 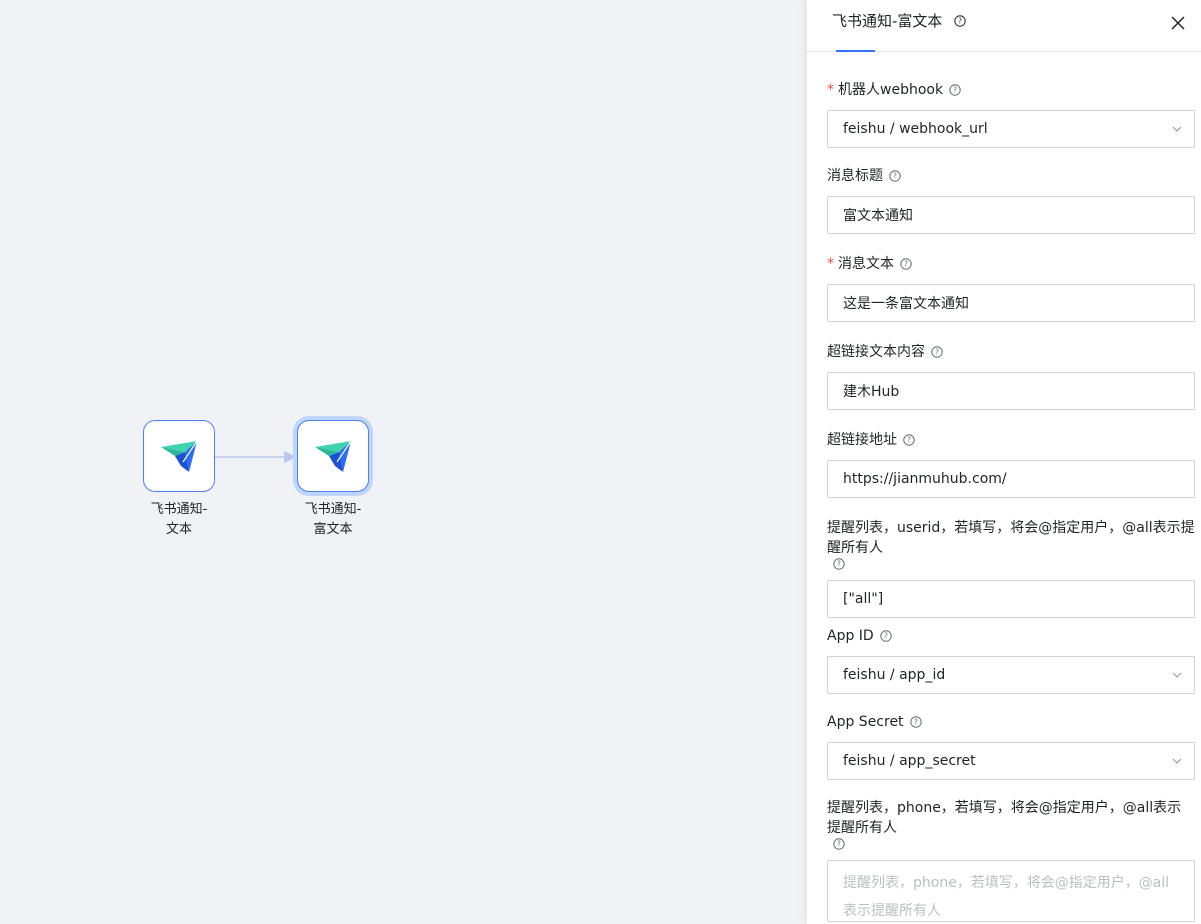 What do you see at coordinates (1011, 90) in the screenshot?
I see `field-label: * 机器人webhook ?` at bounding box center [1011, 90].